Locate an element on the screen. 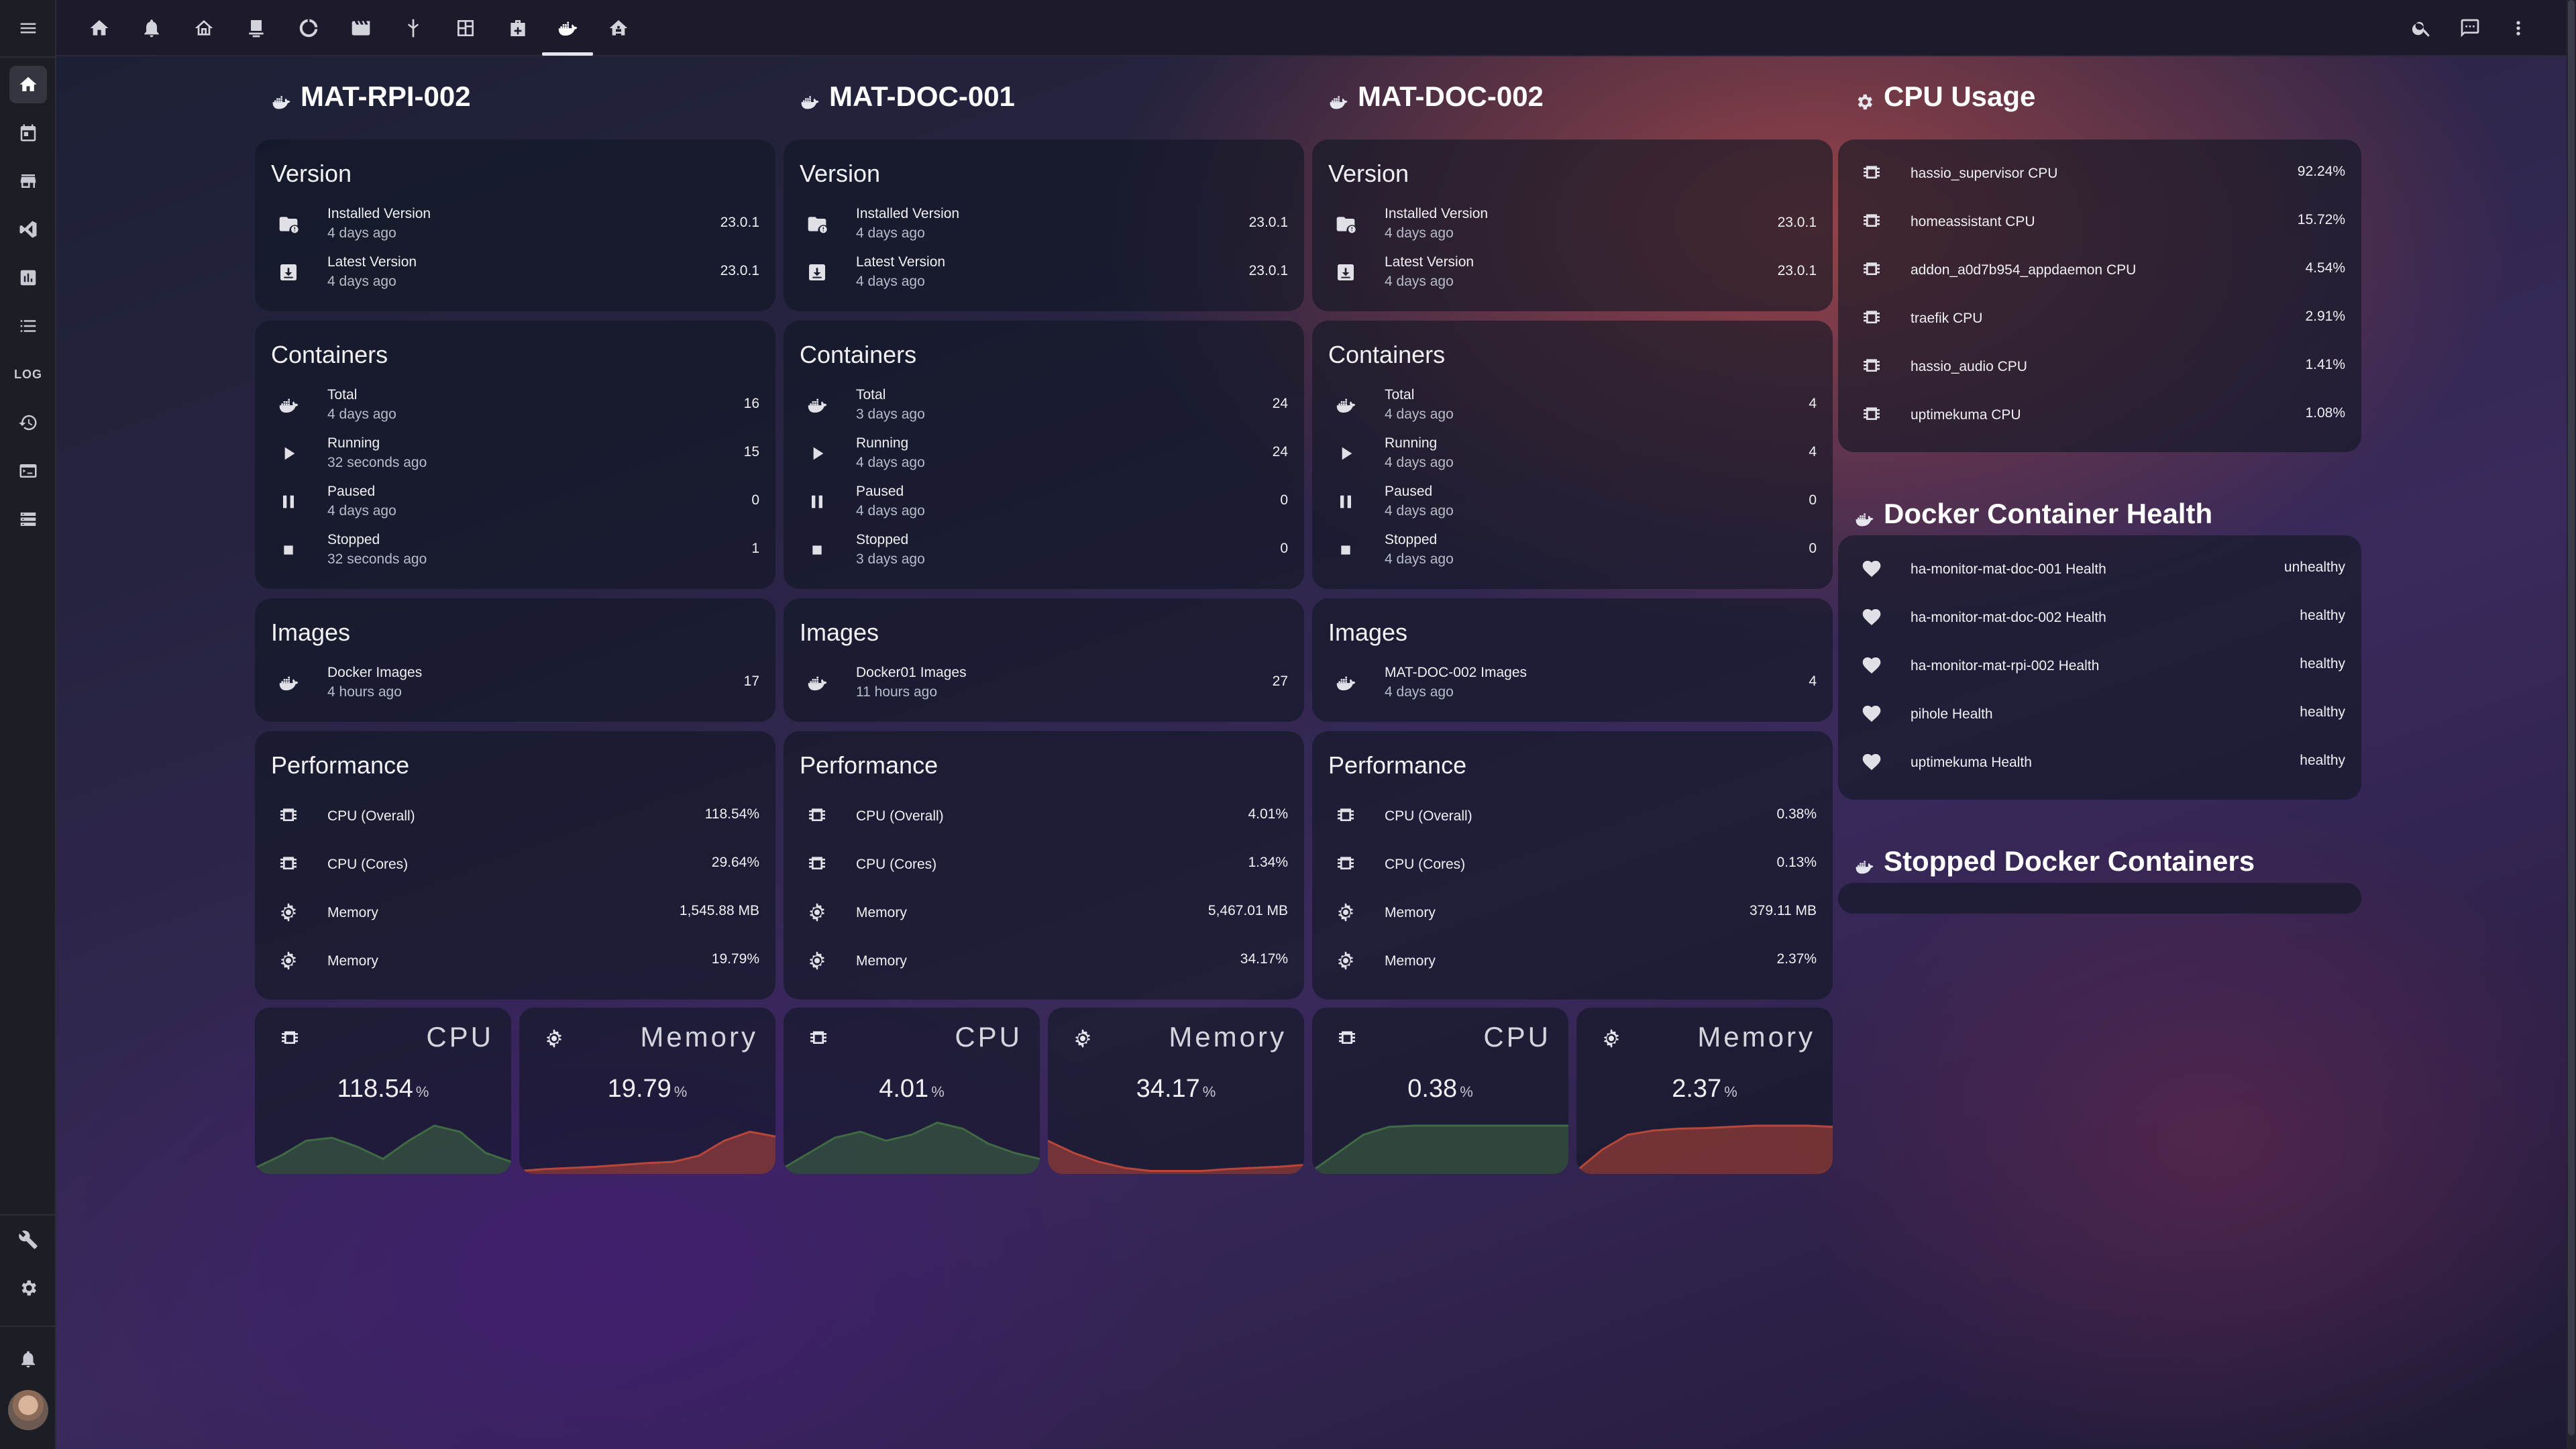  list-item: Running 32 seconds ago 15 is located at coordinates (515, 453).